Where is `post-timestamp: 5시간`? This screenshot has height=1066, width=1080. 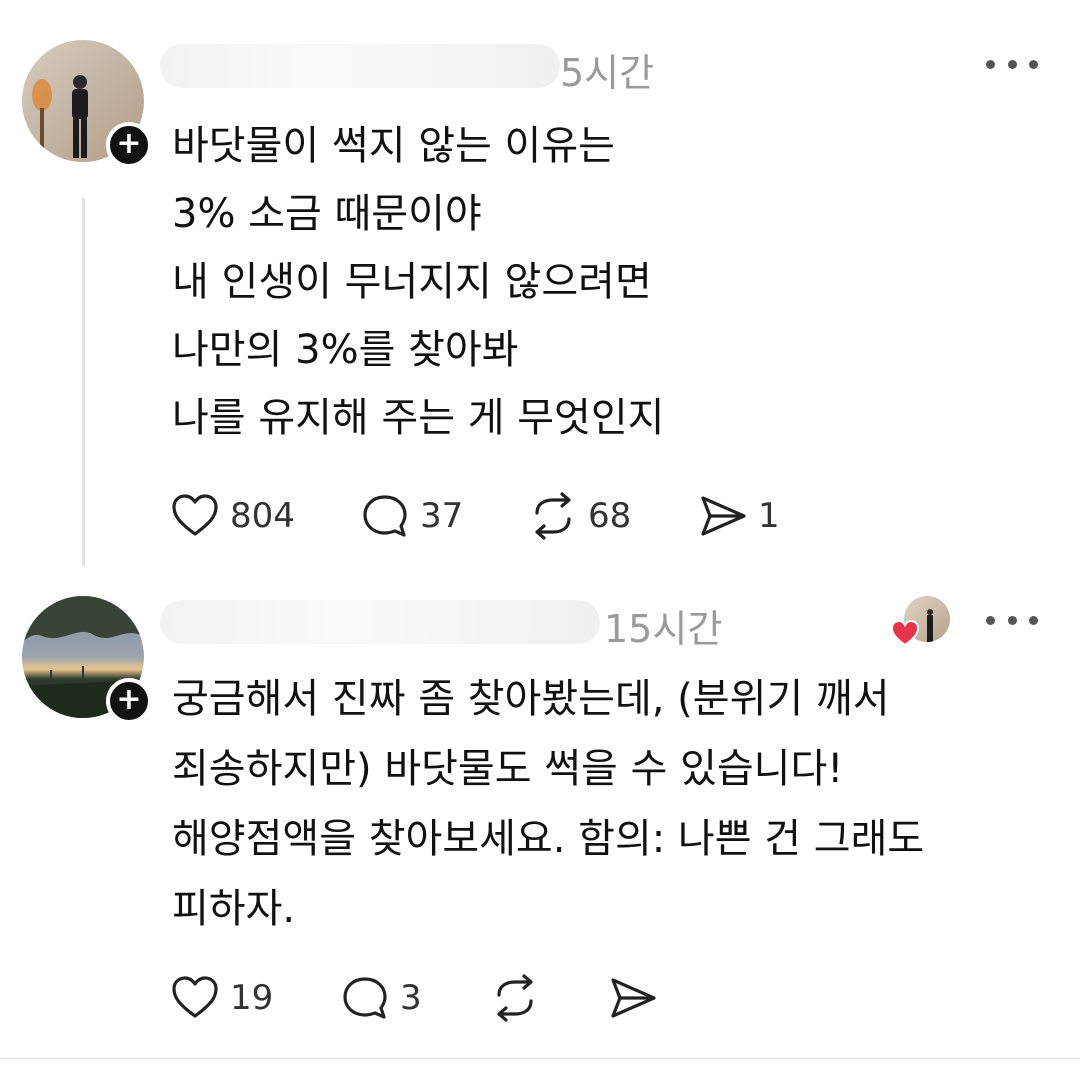 post-timestamp: 5시간 is located at coordinates (607, 73).